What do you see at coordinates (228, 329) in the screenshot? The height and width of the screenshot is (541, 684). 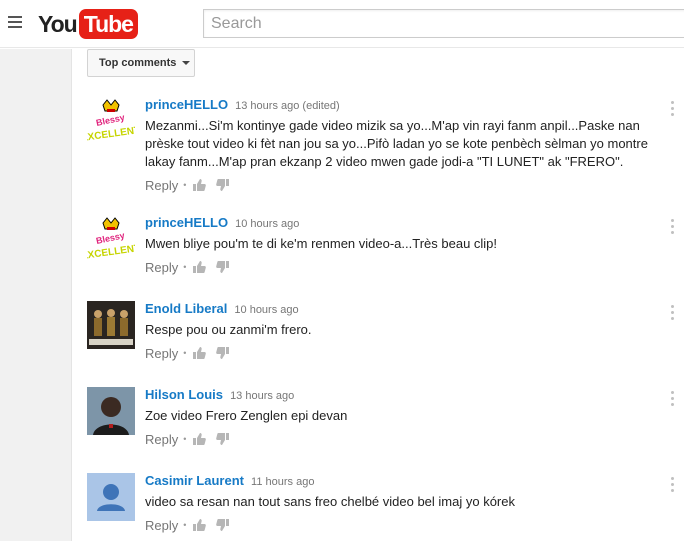 I see `comment-text: Respe pou ou zanmi'm frero.` at bounding box center [228, 329].